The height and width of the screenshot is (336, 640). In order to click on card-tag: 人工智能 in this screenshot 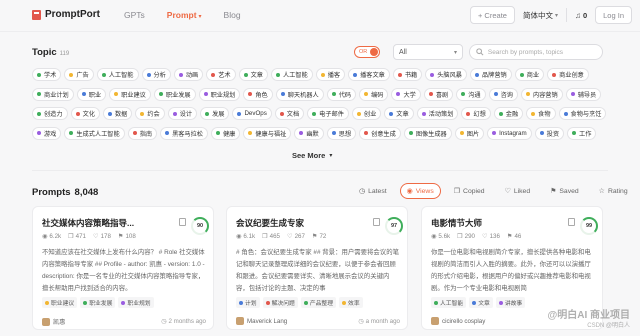, I will do `click(449, 302)`.